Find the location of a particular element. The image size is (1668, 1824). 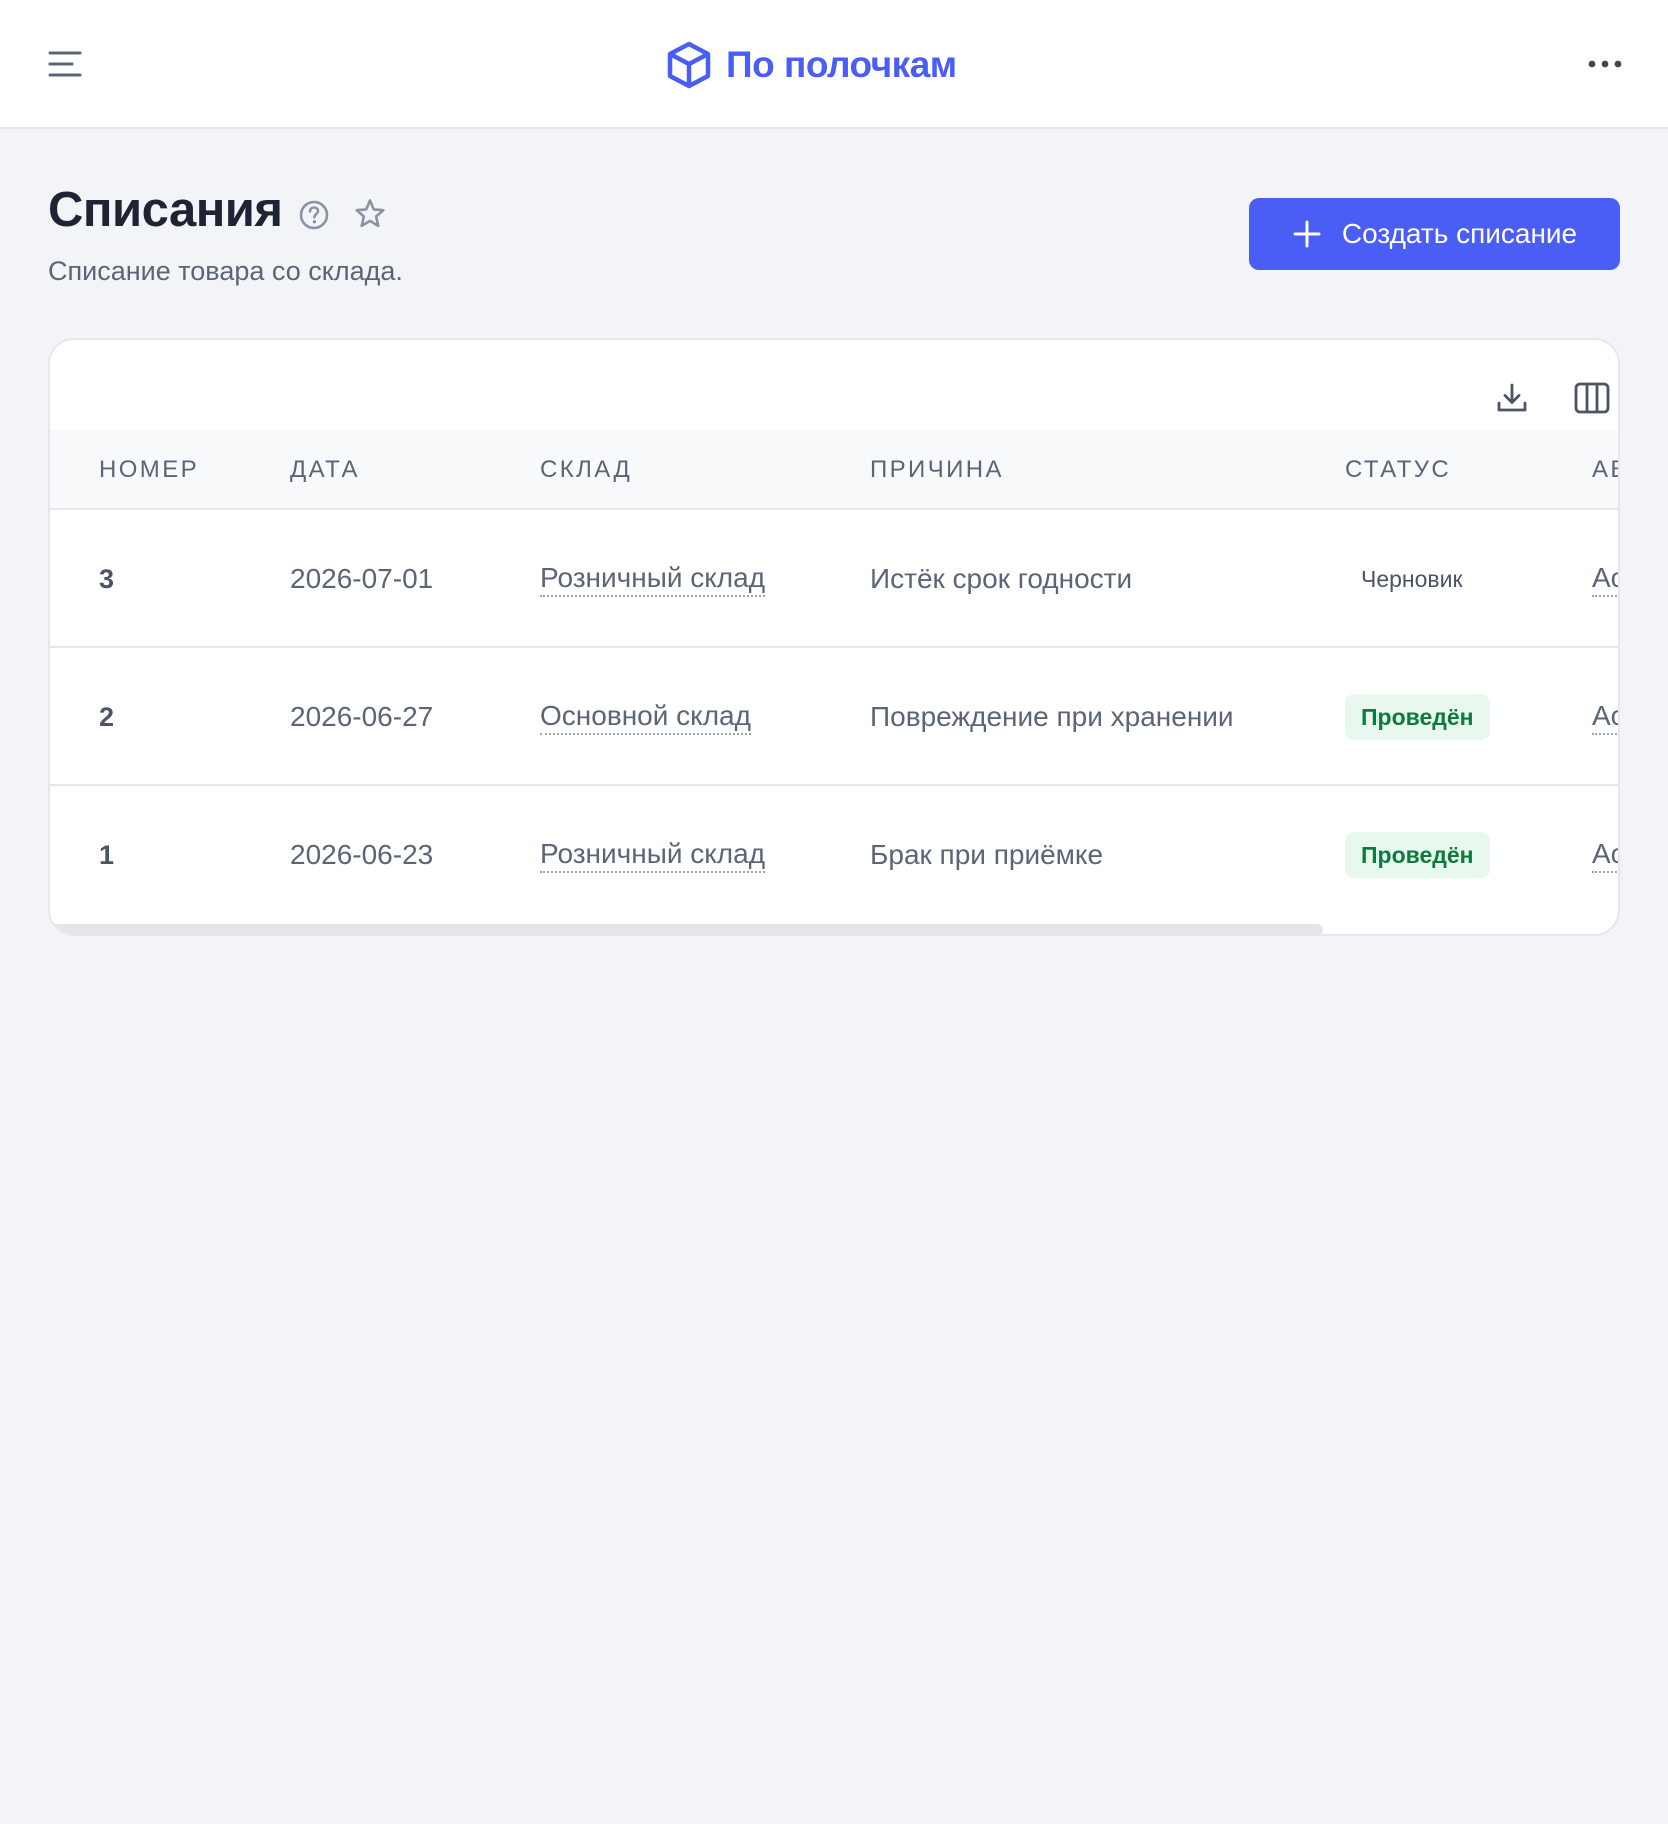

cell-warehouse: Основной склад is located at coordinates (645, 717).